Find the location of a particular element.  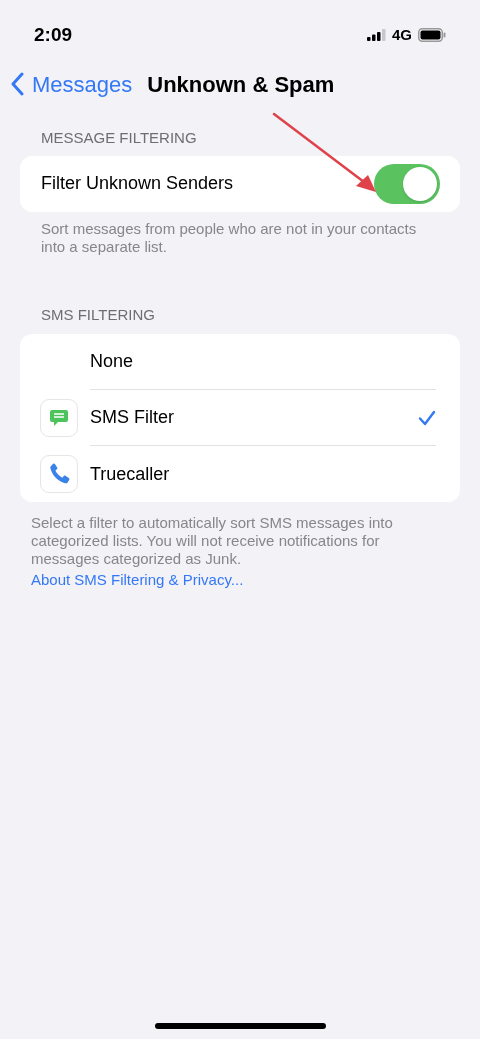

battery-icon is located at coordinates (432, 35).